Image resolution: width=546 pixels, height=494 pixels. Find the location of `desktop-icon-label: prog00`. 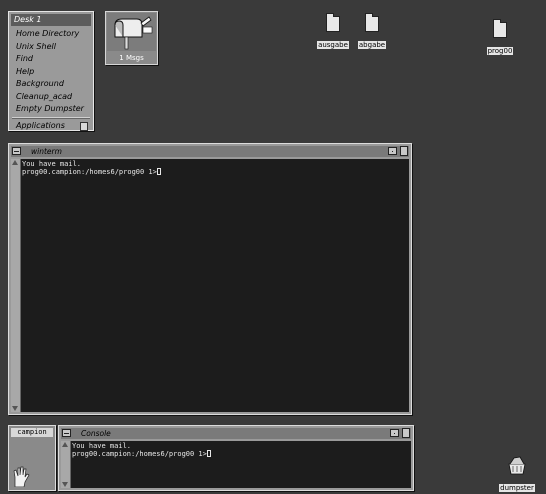

desktop-icon-label: prog00 is located at coordinates (500, 51).